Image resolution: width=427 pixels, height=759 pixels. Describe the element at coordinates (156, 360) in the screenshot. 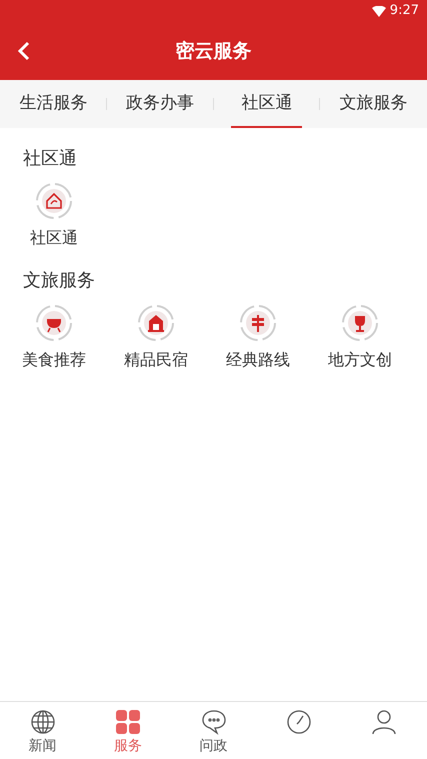

I see `service-label: 精品民宿` at that location.